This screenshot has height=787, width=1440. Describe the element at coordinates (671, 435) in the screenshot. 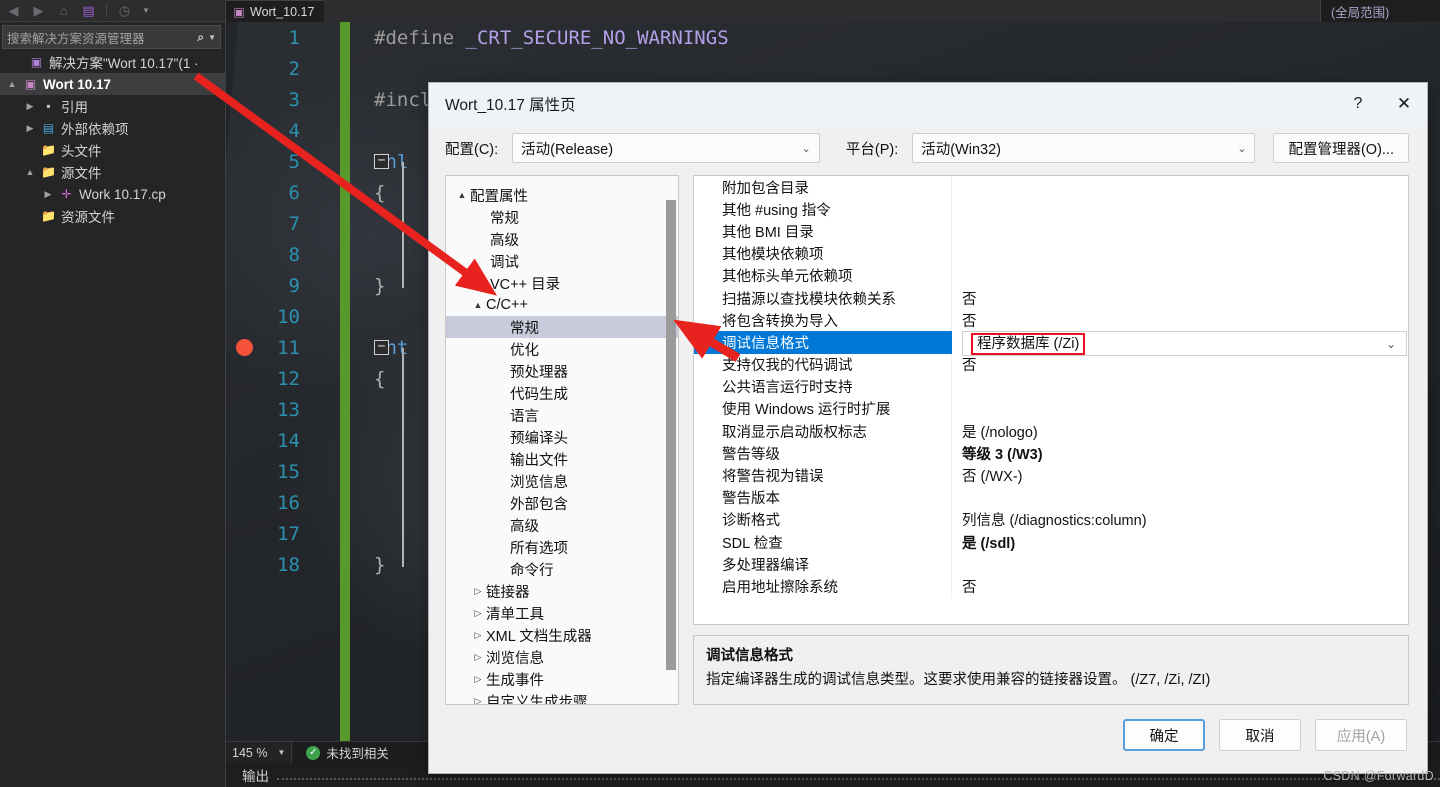

I see `tree-scrollbar-thumb` at that location.